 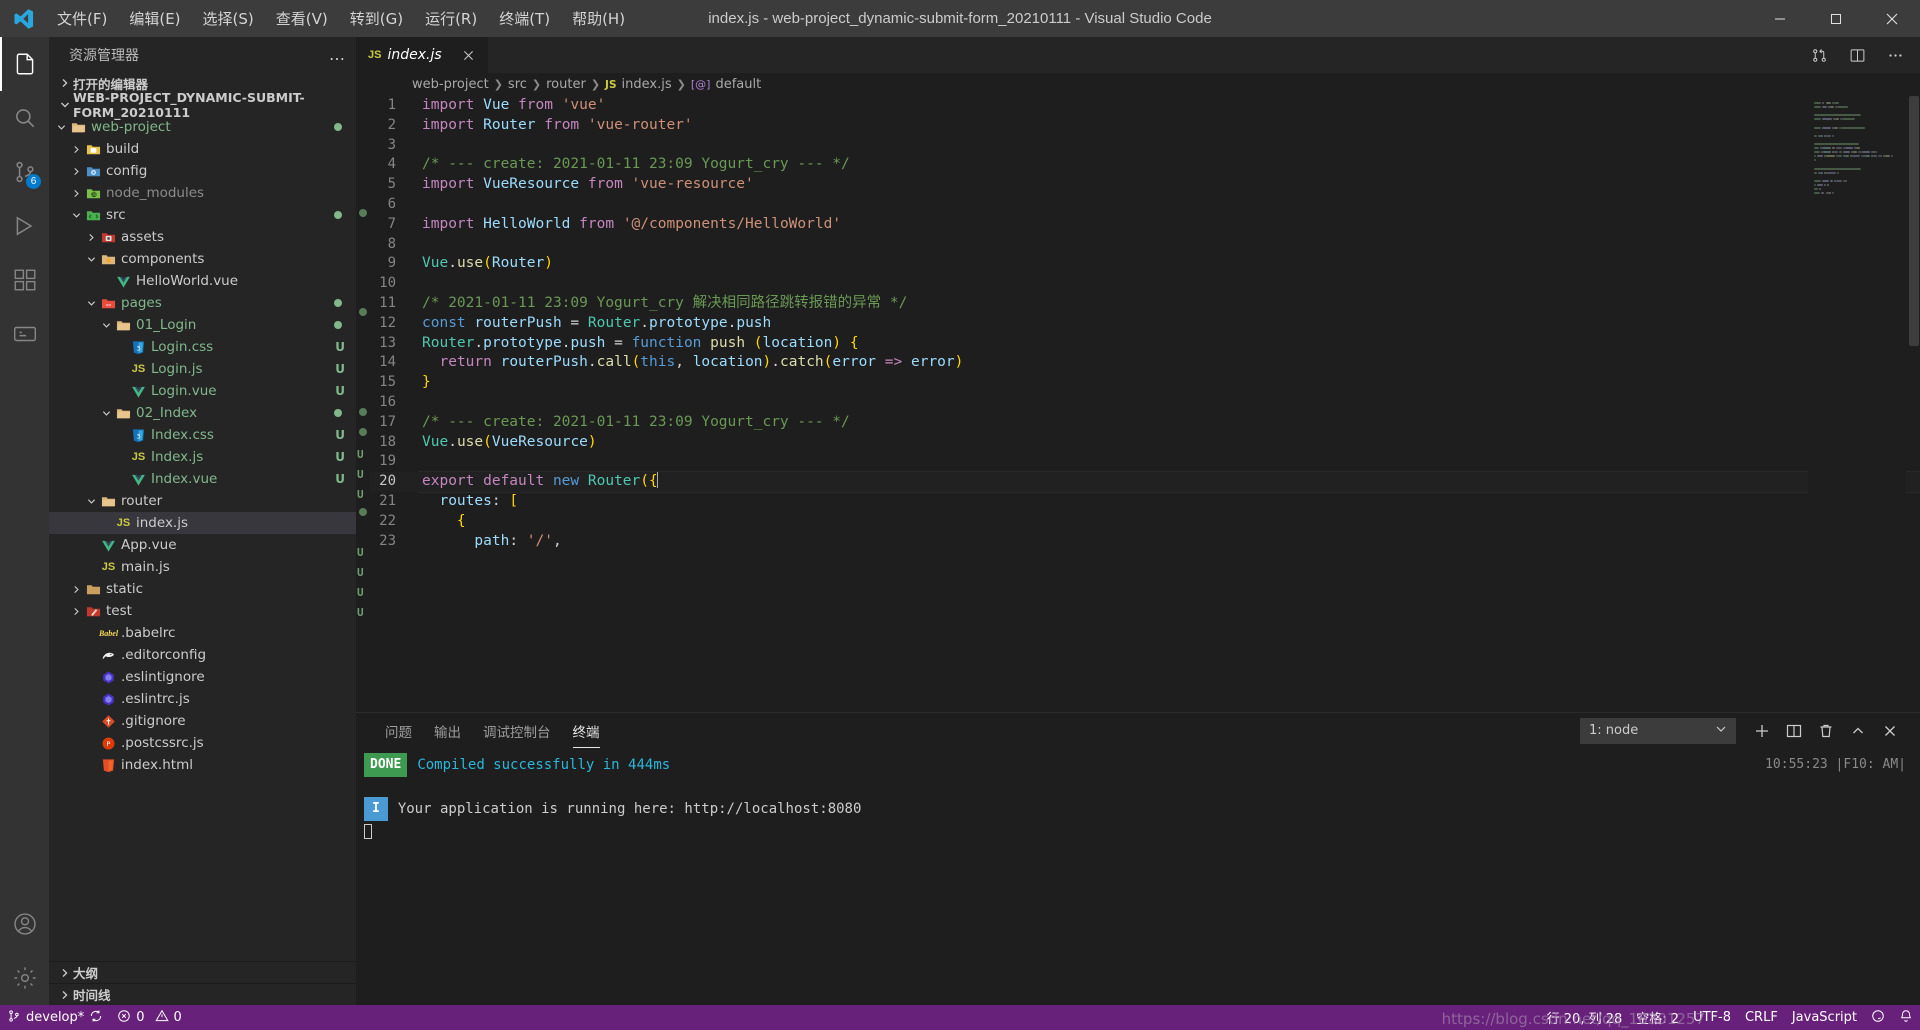 I want to click on code-line: 9 Vue.use(Router), so click(x=1145, y=264).